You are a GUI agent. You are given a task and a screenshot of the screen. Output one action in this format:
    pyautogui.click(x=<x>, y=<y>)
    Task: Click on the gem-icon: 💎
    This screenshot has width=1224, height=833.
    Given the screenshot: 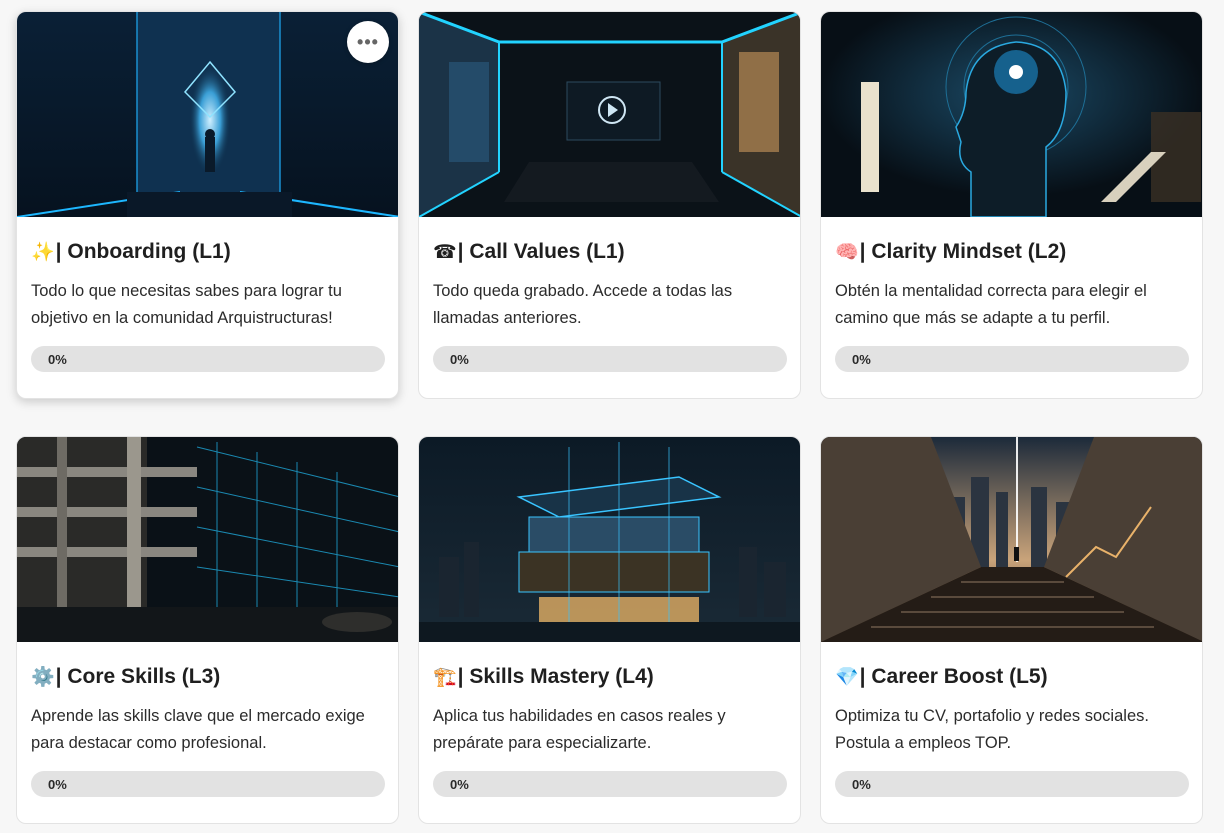 What is the action you would take?
    pyautogui.click(x=847, y=677)
    